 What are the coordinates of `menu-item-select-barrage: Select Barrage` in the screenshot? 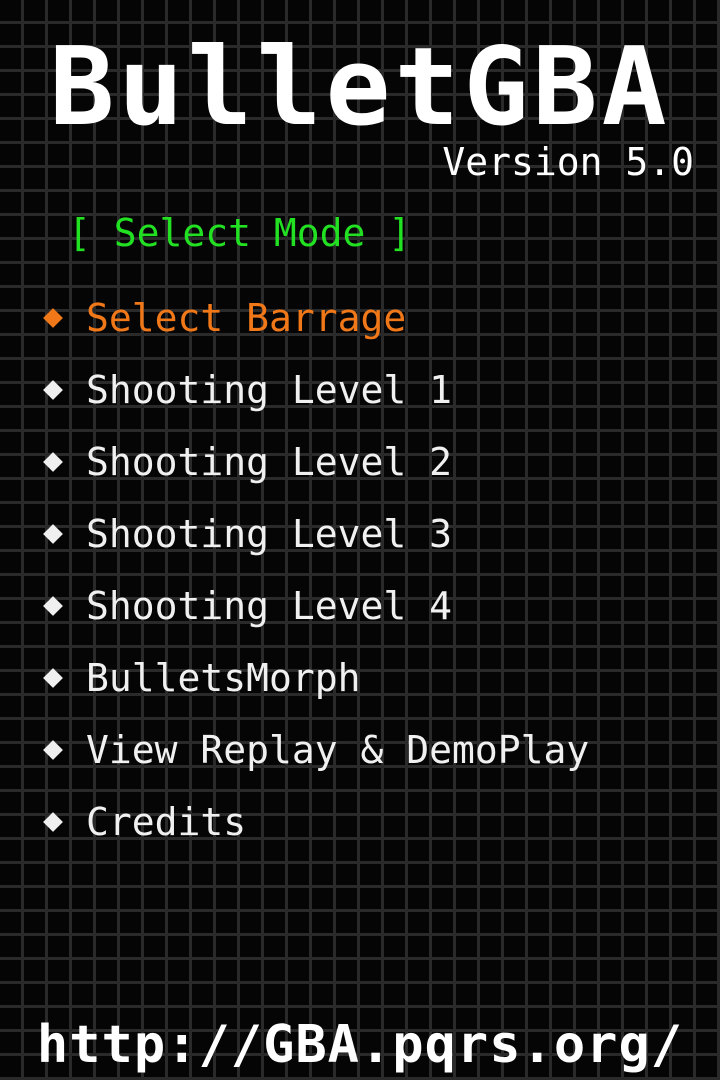 It's located at (314, 318).